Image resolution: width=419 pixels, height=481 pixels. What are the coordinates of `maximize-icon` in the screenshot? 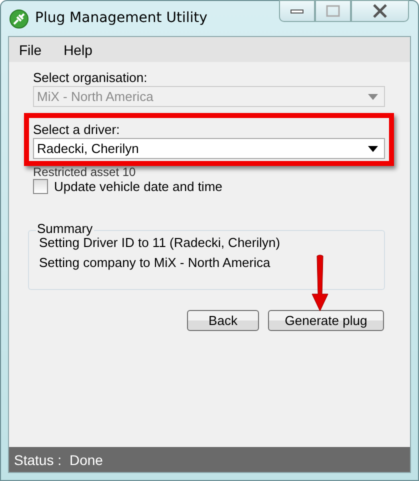 It's located at (333, 11).